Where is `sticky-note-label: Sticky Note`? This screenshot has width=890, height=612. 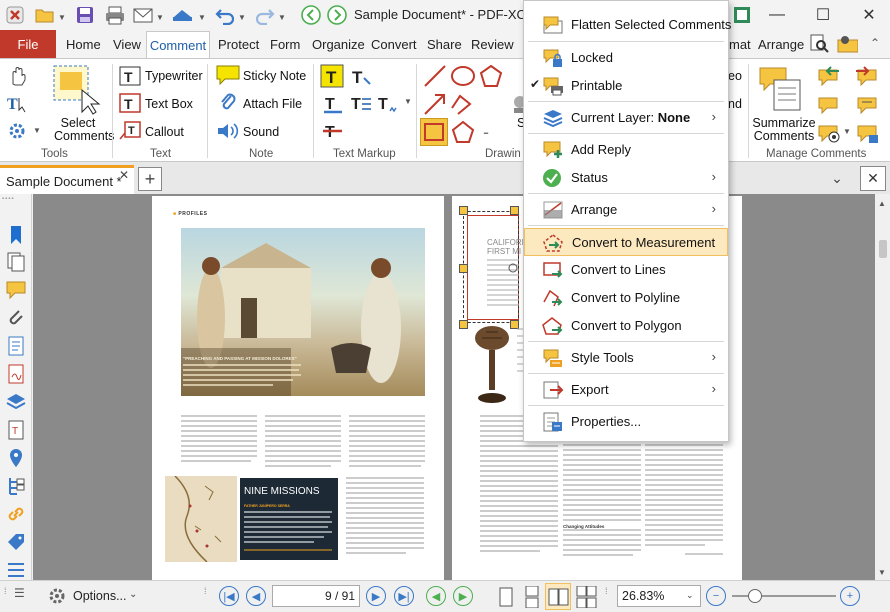 sticky-note-label: Sticky Note is located at coordinates (274, 76).